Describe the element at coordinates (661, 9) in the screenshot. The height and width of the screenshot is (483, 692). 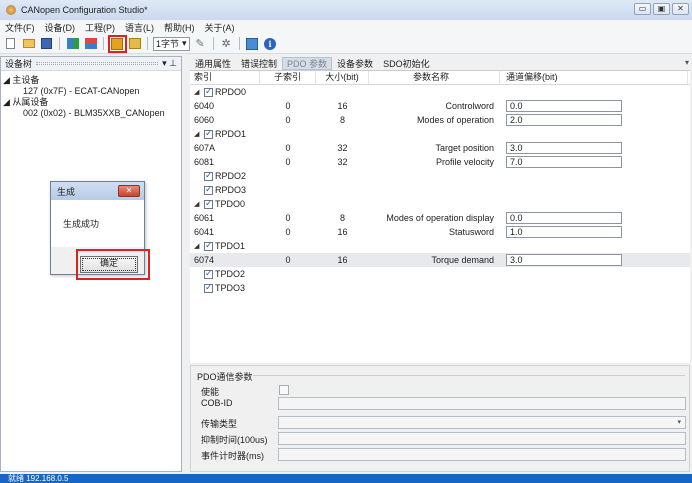
I see `maximize-button: ▣` at that location.